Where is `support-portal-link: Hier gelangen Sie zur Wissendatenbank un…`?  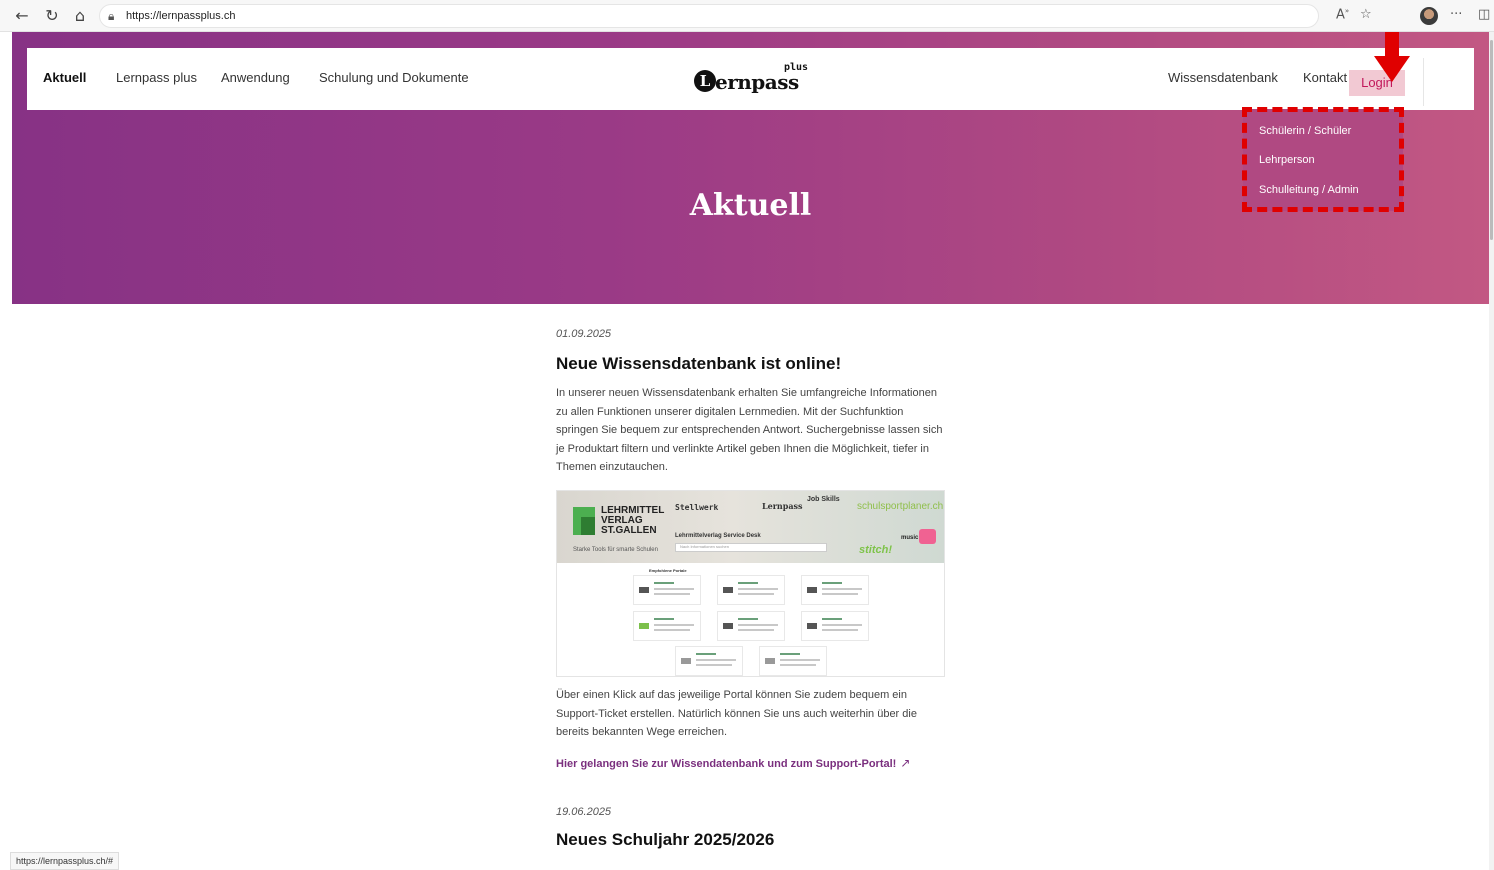 support-portal-link: Hier gelangen Sie zur Wissendatenbank un… is located at coordinates (733, 763).